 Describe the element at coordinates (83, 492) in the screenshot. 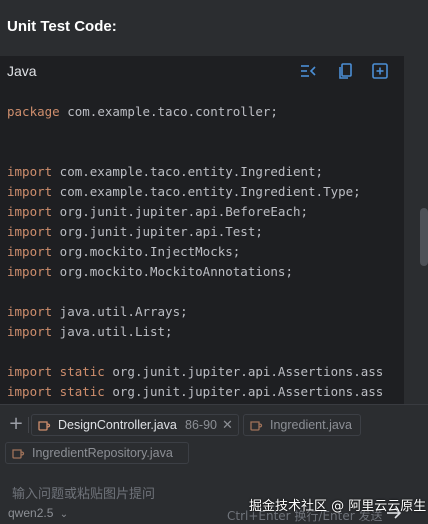

I see `chat-input: 输入问题或粘贴图片提问` at that location.